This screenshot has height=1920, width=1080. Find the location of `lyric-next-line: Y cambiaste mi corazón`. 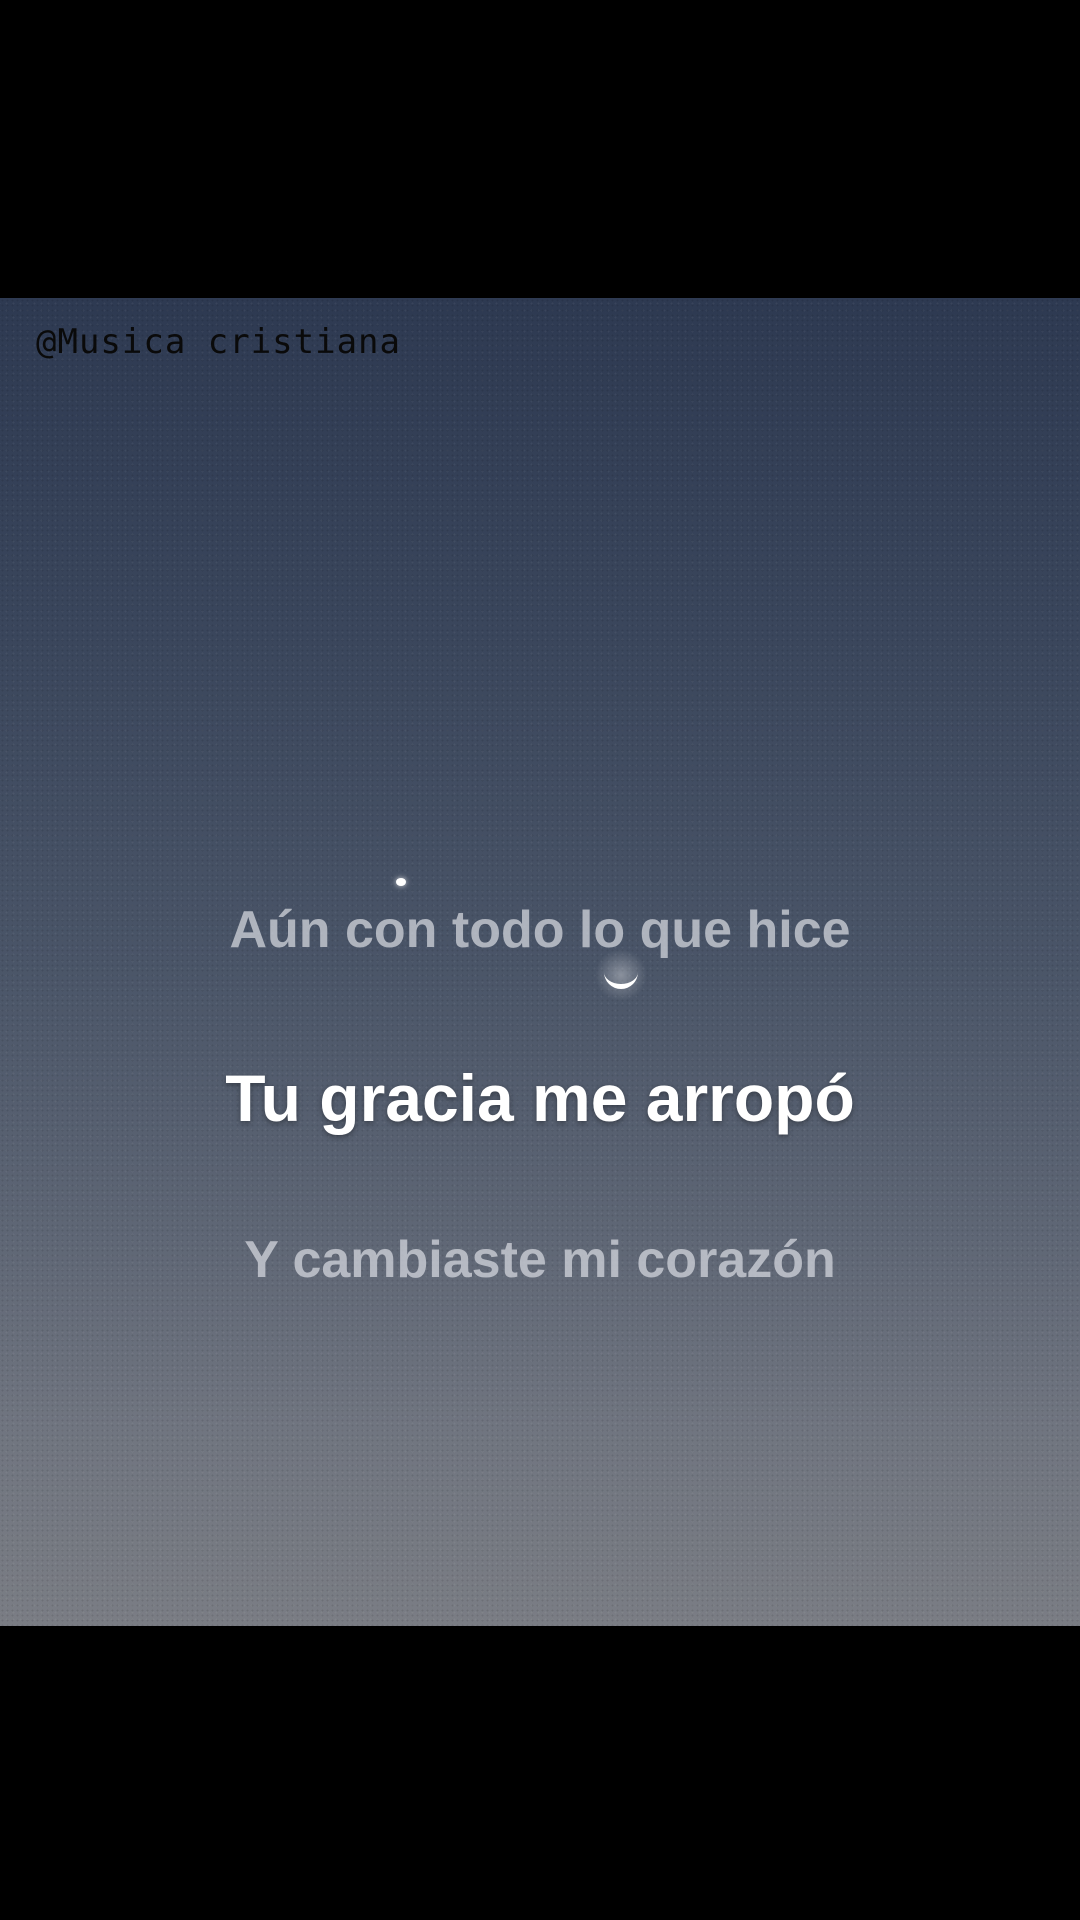

lyric-next-line: Y cambiaste mi corazón is located at coordinates (540, 1260).